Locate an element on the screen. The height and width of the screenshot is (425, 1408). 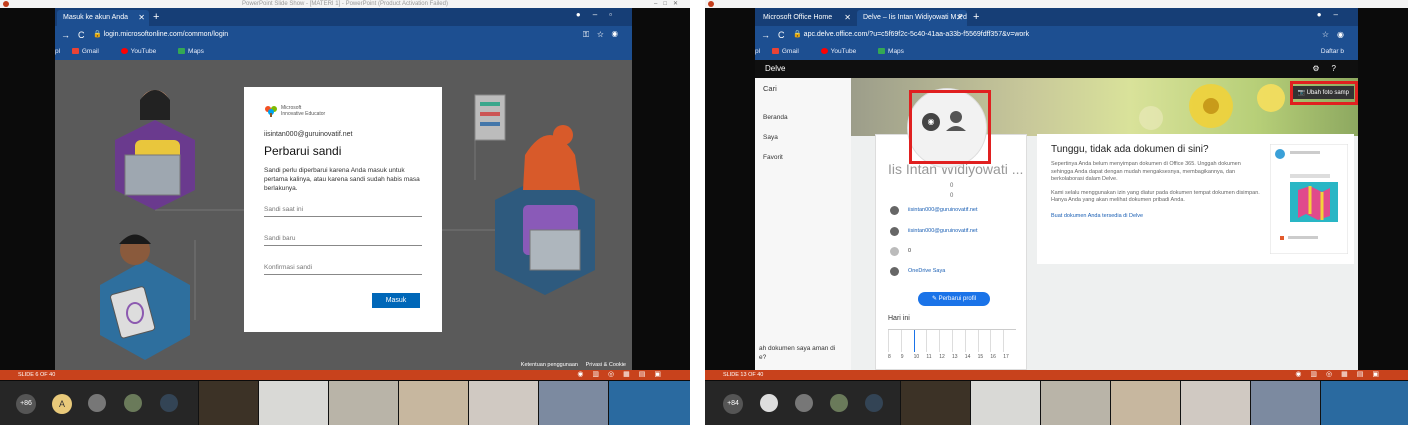
window-controls: ●–▫ is located at coordinates (600, 14).